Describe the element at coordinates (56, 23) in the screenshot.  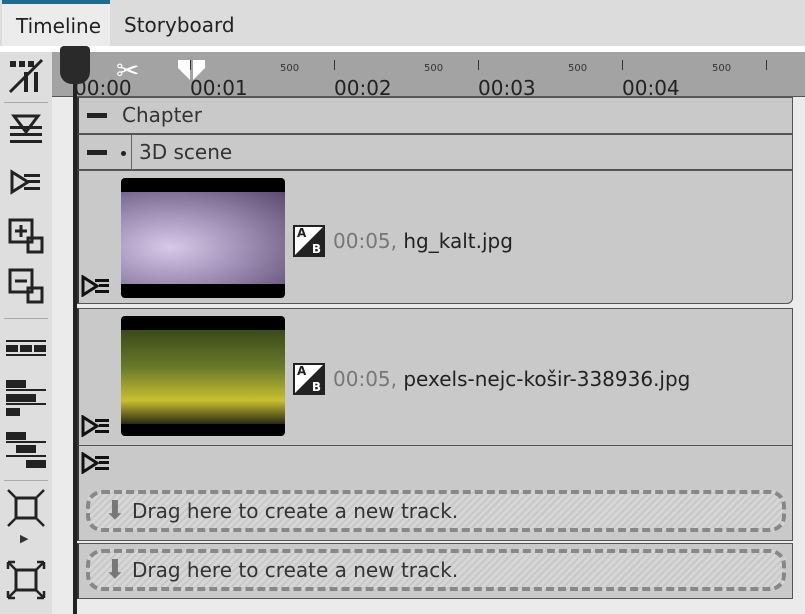
I see `tab-timeline: Timeline` at that location.